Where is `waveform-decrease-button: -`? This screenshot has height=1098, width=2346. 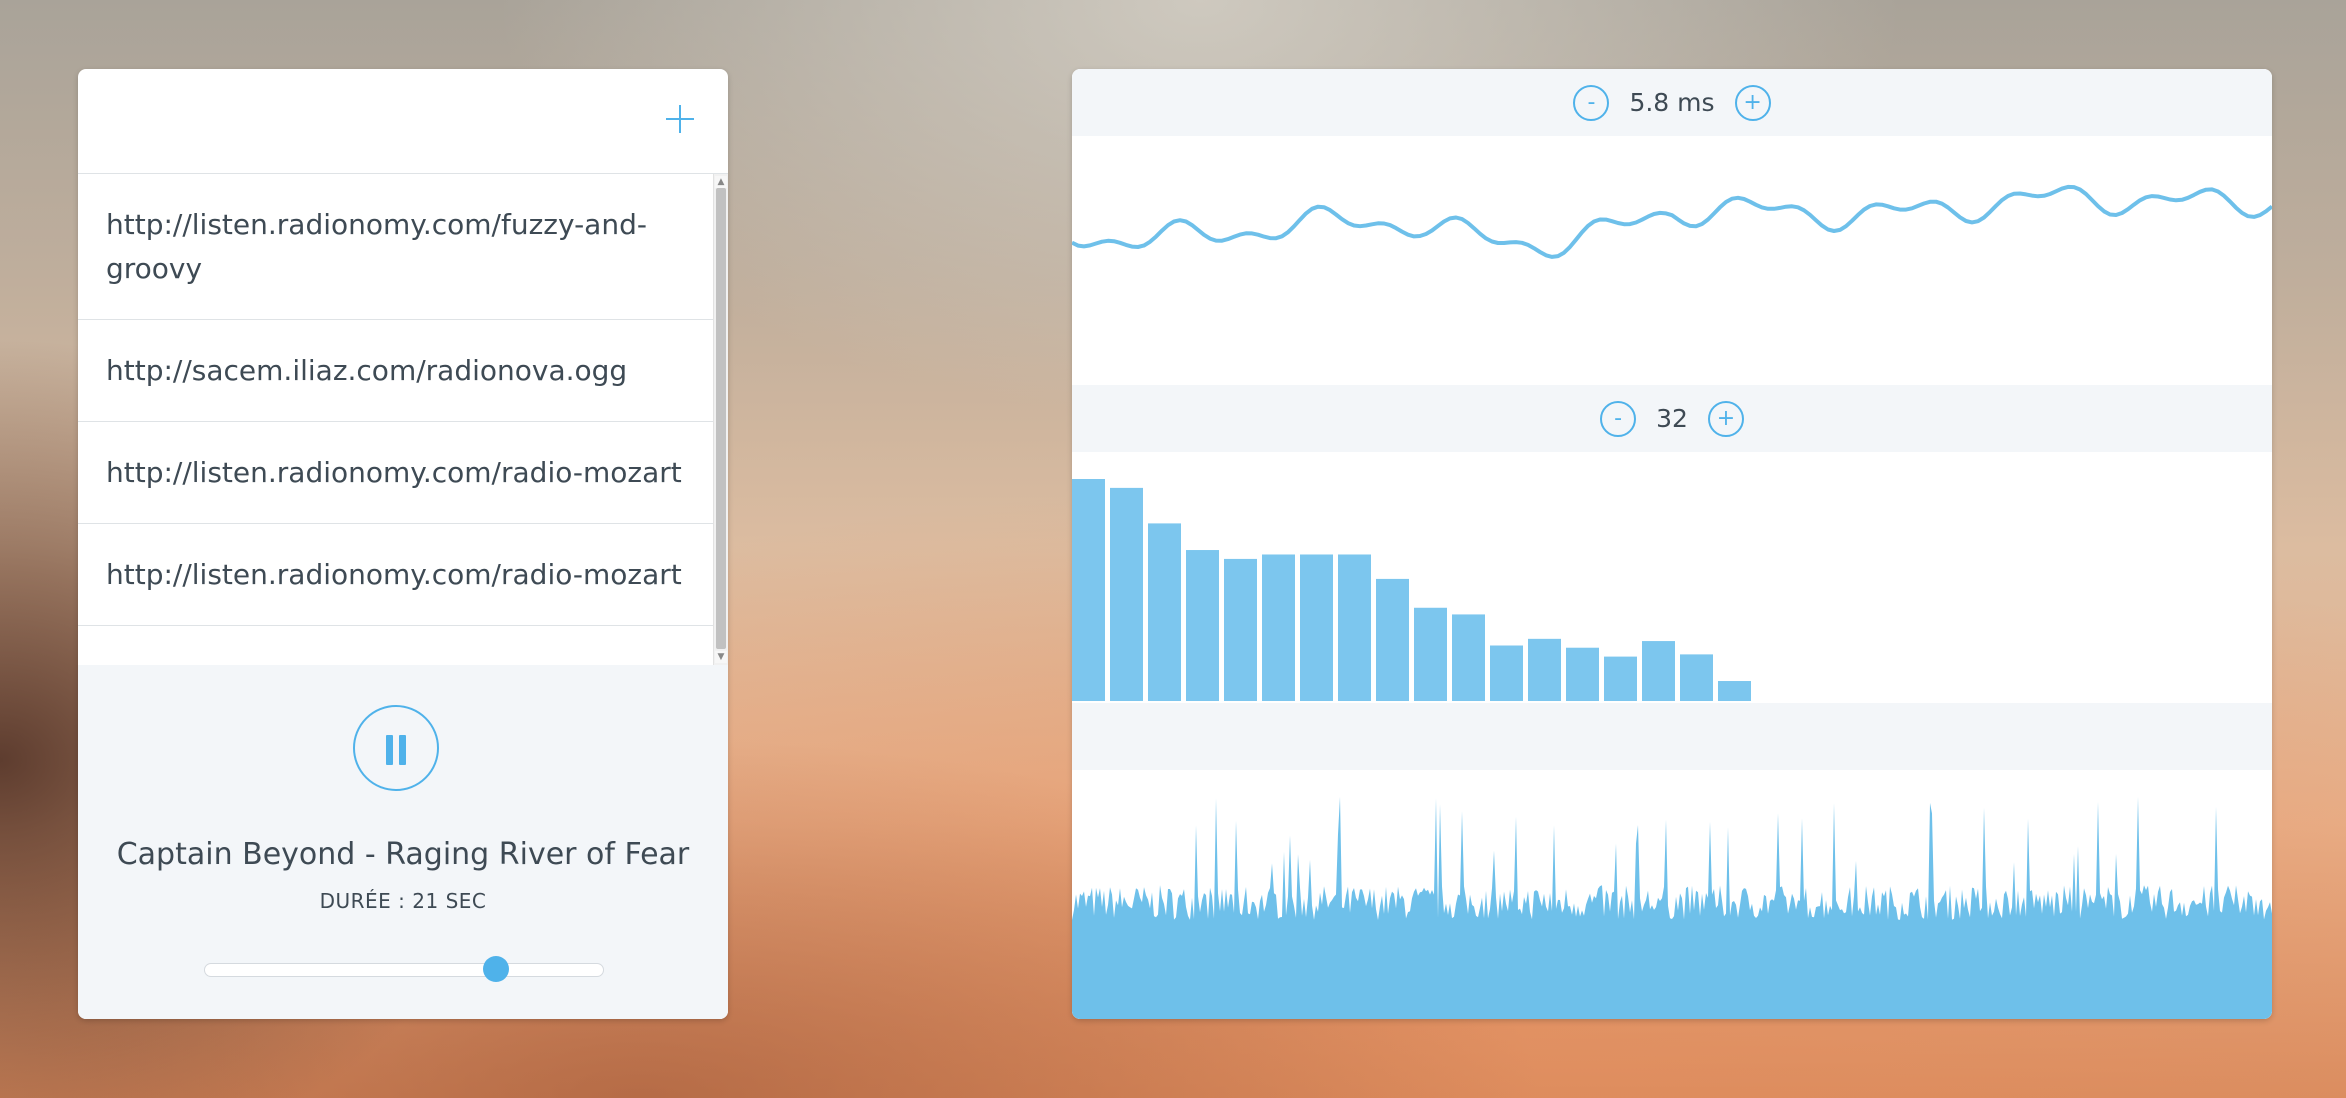 waveform-decrease-button: - is located at coordinates (1591, 102).